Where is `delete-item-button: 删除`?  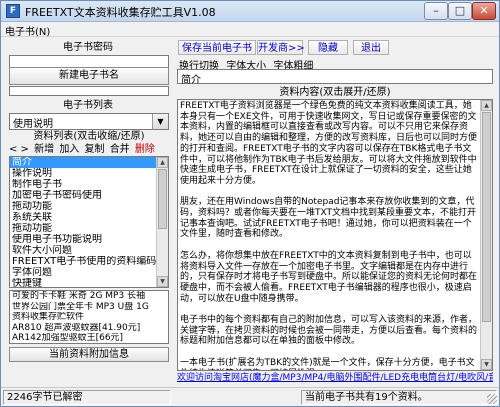 delete-item-button: 删除 is located at coordinates (145, 149).